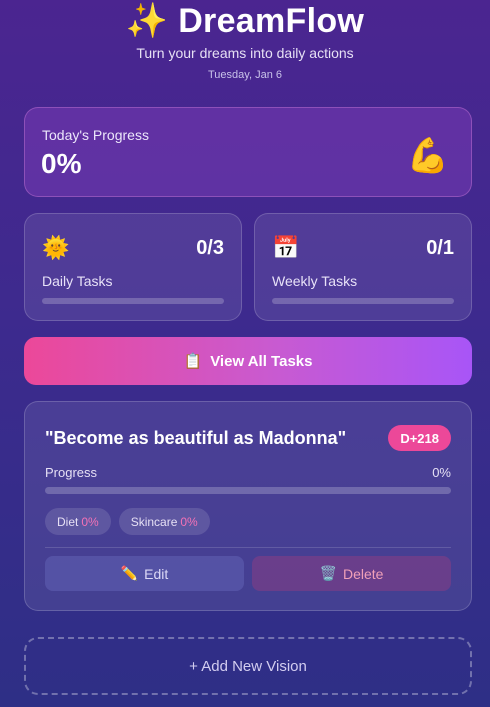 The height and width of the screenshot is (707, 490). What do you see at coordinates (248, 490) in the screenshot?
I see `vision-progress-bar` at bounding box center [248, 490].